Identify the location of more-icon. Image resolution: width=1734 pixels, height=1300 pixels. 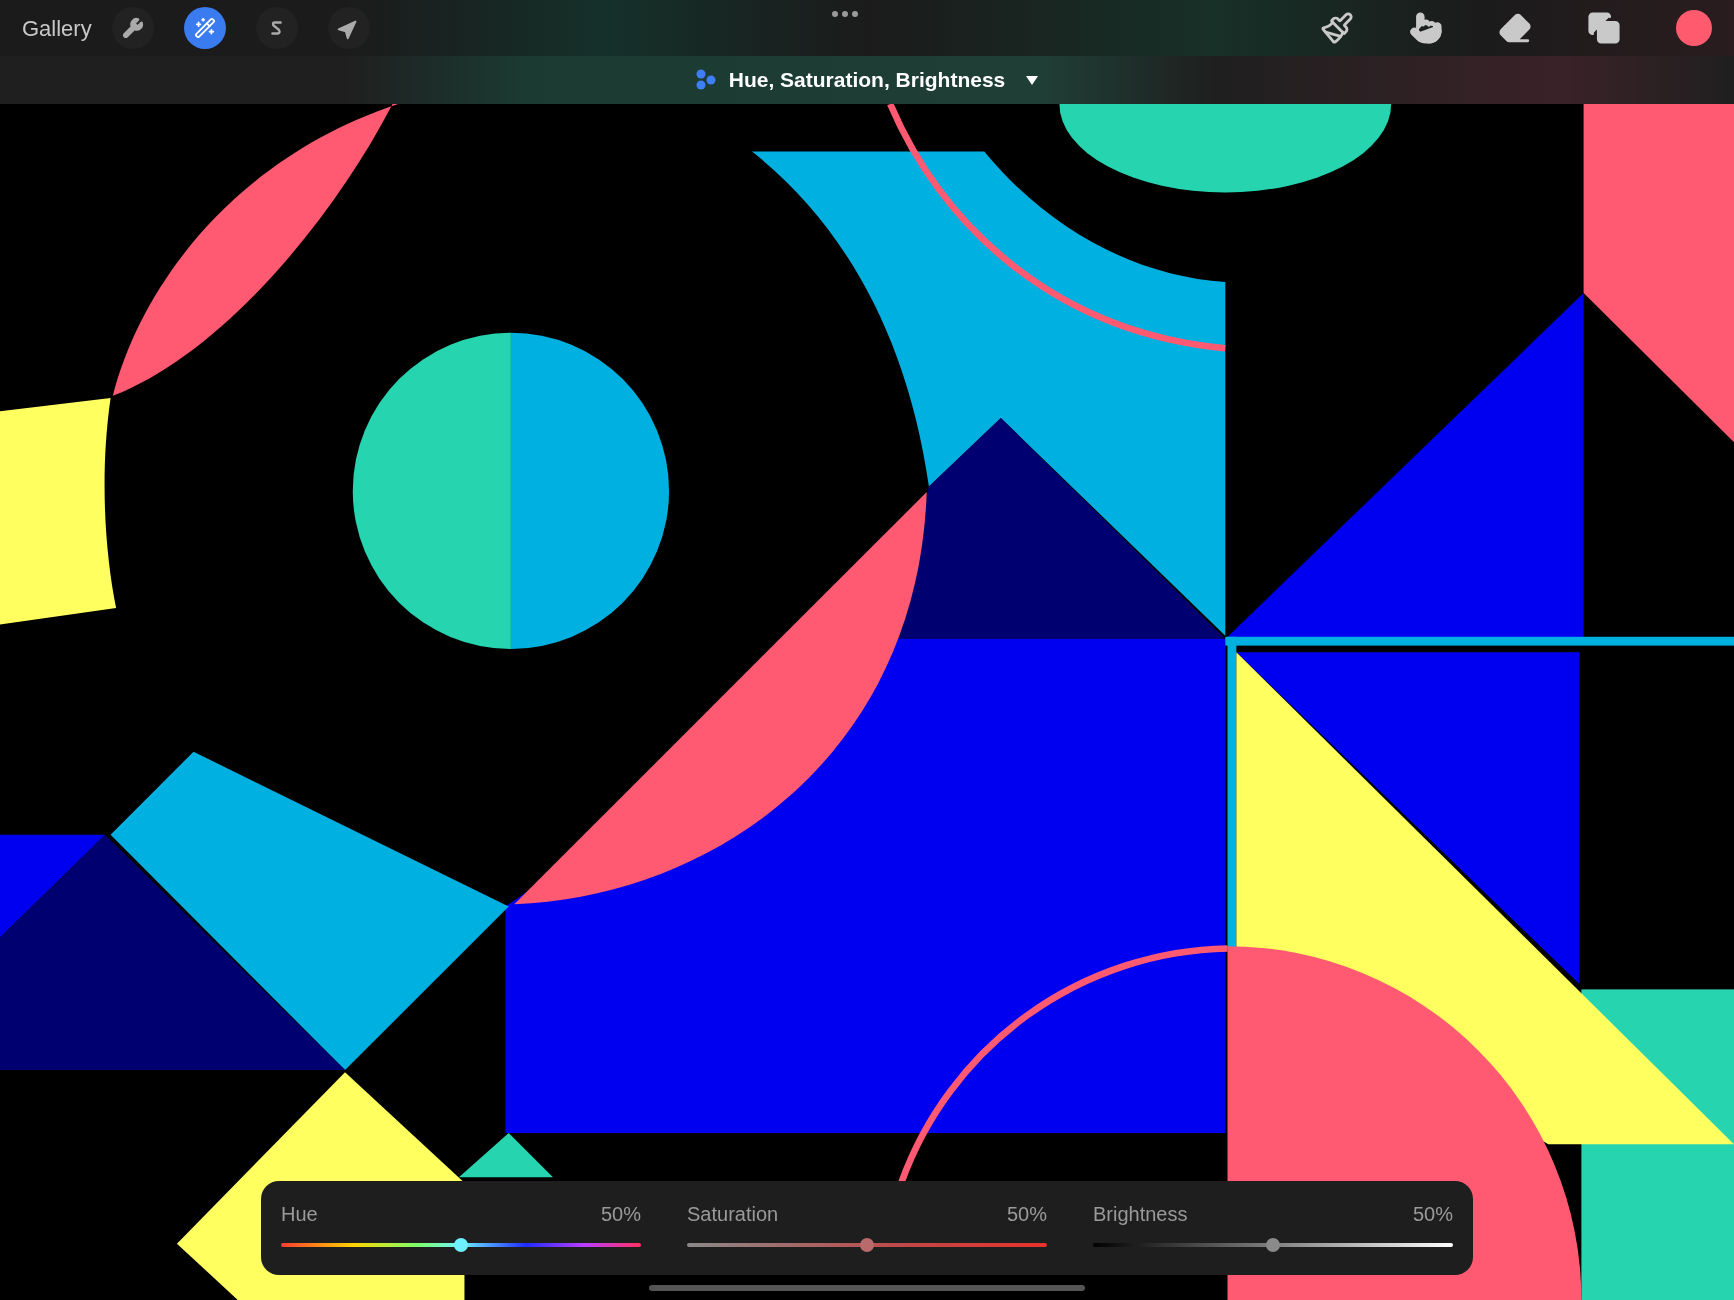
(844, 14).